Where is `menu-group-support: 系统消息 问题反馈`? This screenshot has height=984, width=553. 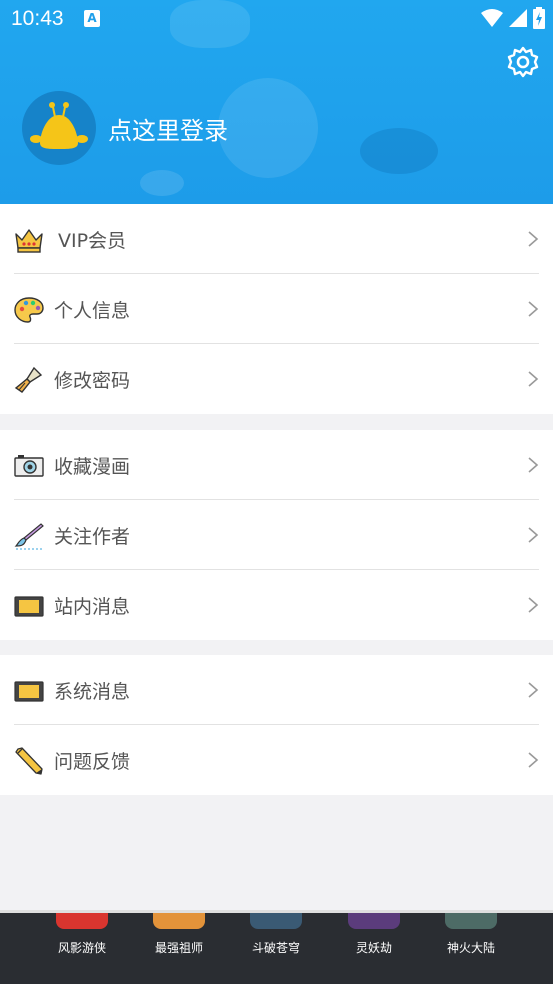 menu-group-support: 系统消息 问题反馈 is located at coordinates (276, 725).